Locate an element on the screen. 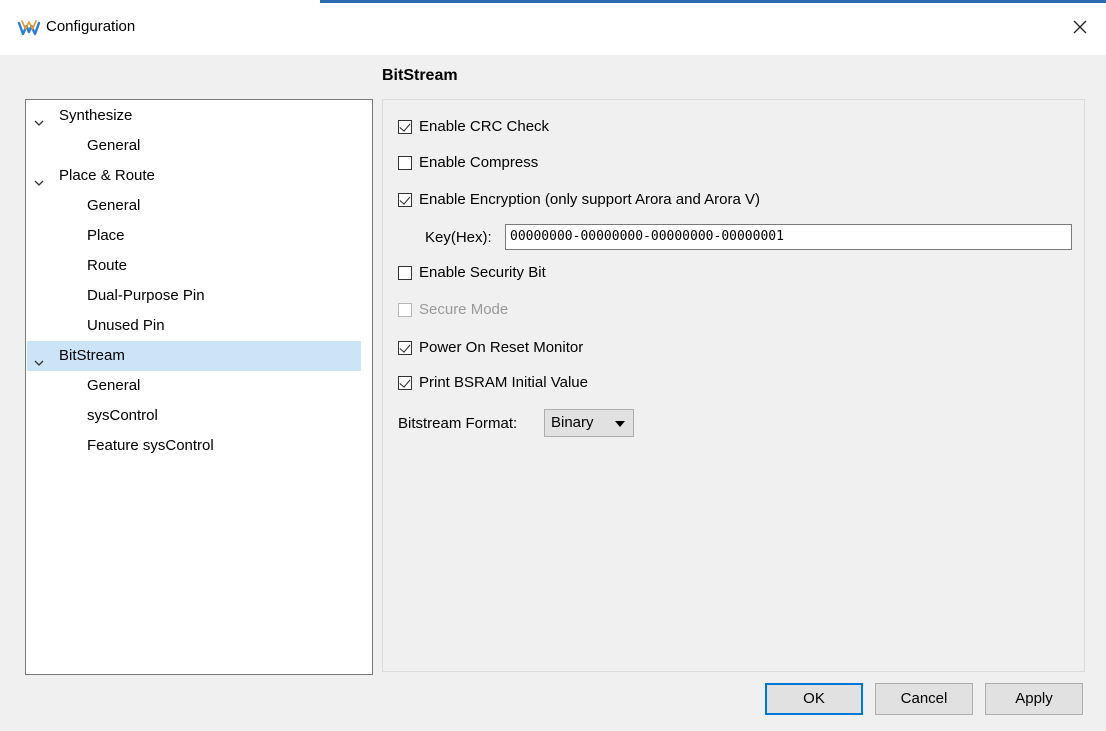  print-bsram-option: Print BSRAM Initial Value is located at coordinates (493, 383).